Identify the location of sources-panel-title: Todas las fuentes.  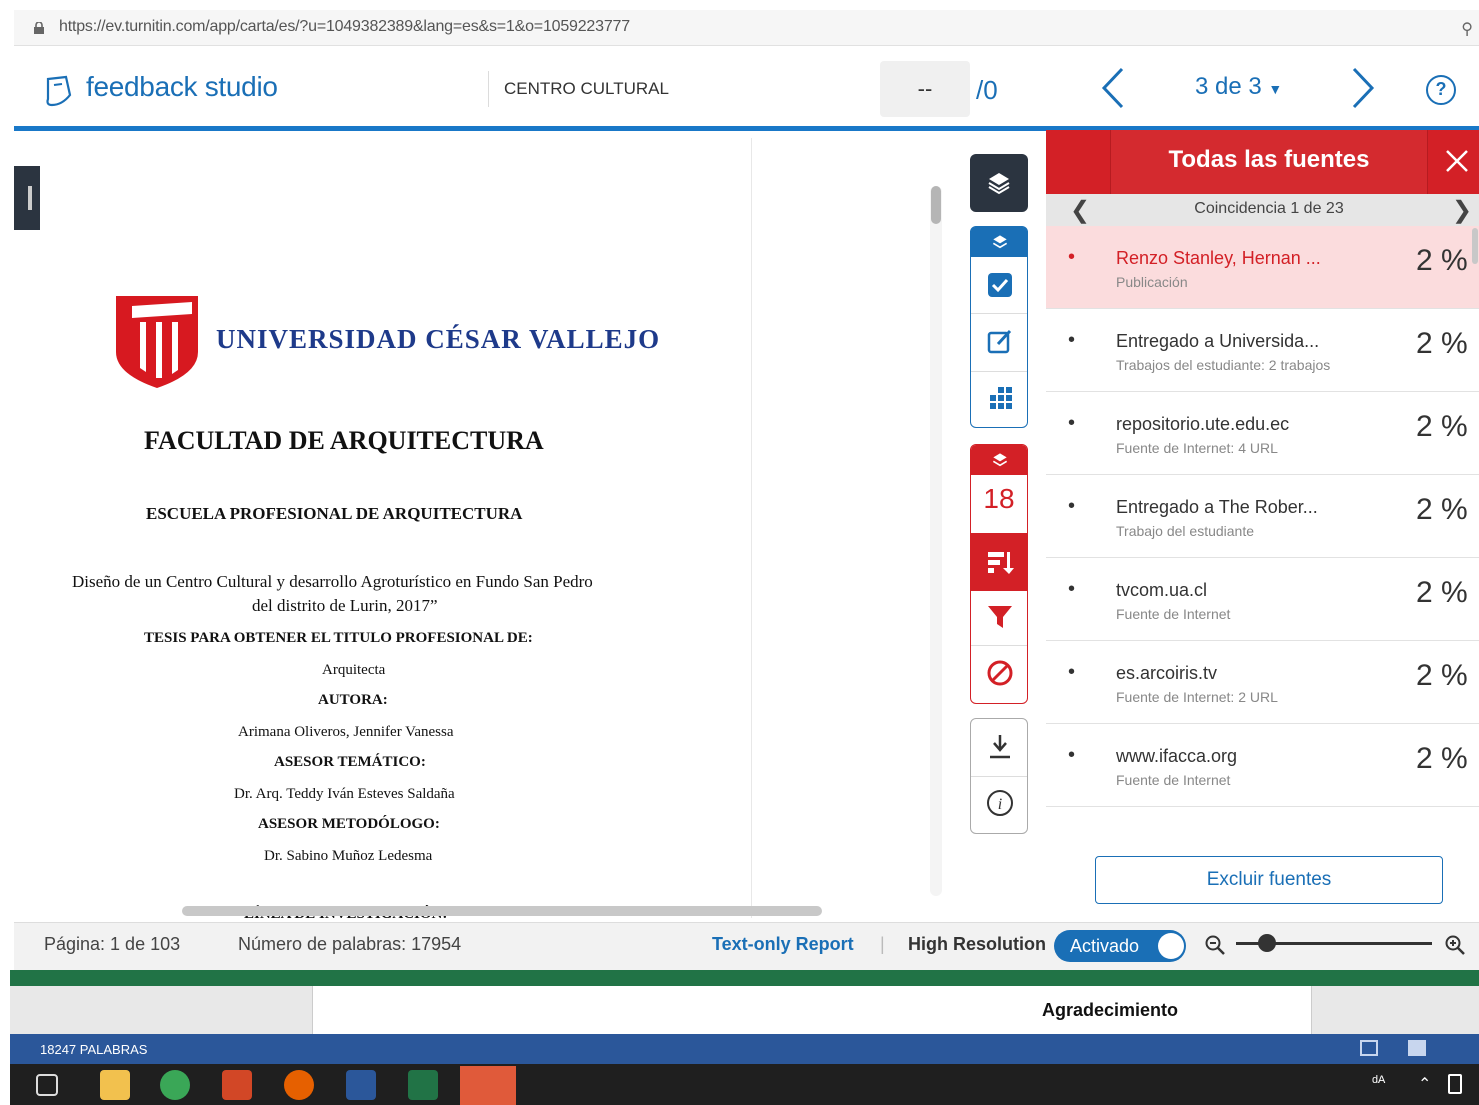
(1269, 159).